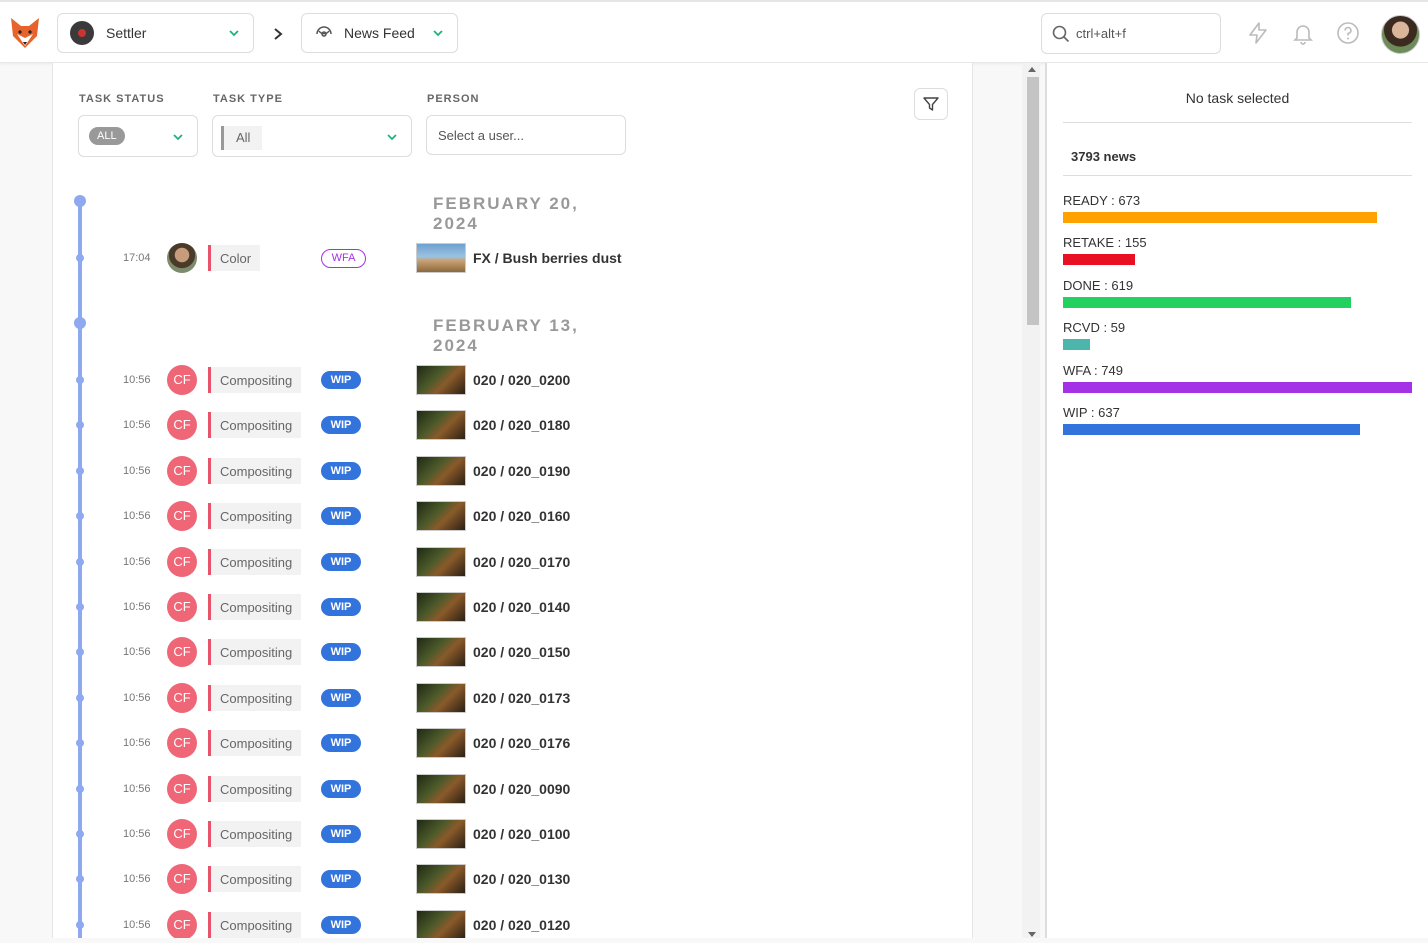 This screenshot has height=943, width=1428. What do you see at coordinates (521, 516) in the screenshot?
I see `entity-name: 020 / 020_0160` at bounding box center [521, 516].